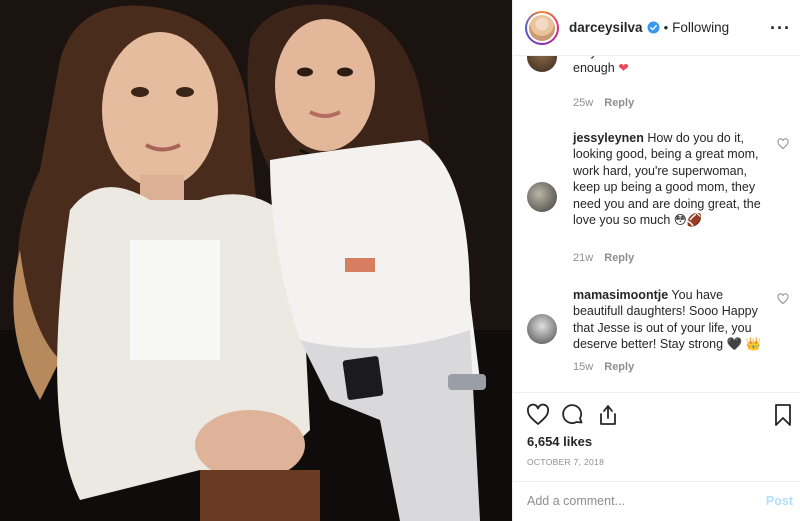 The height and width of the screenshot is (521, 800). Describe the element at coordinates (700, 27) in the screenshot. I see `following-button: Following` at that location.